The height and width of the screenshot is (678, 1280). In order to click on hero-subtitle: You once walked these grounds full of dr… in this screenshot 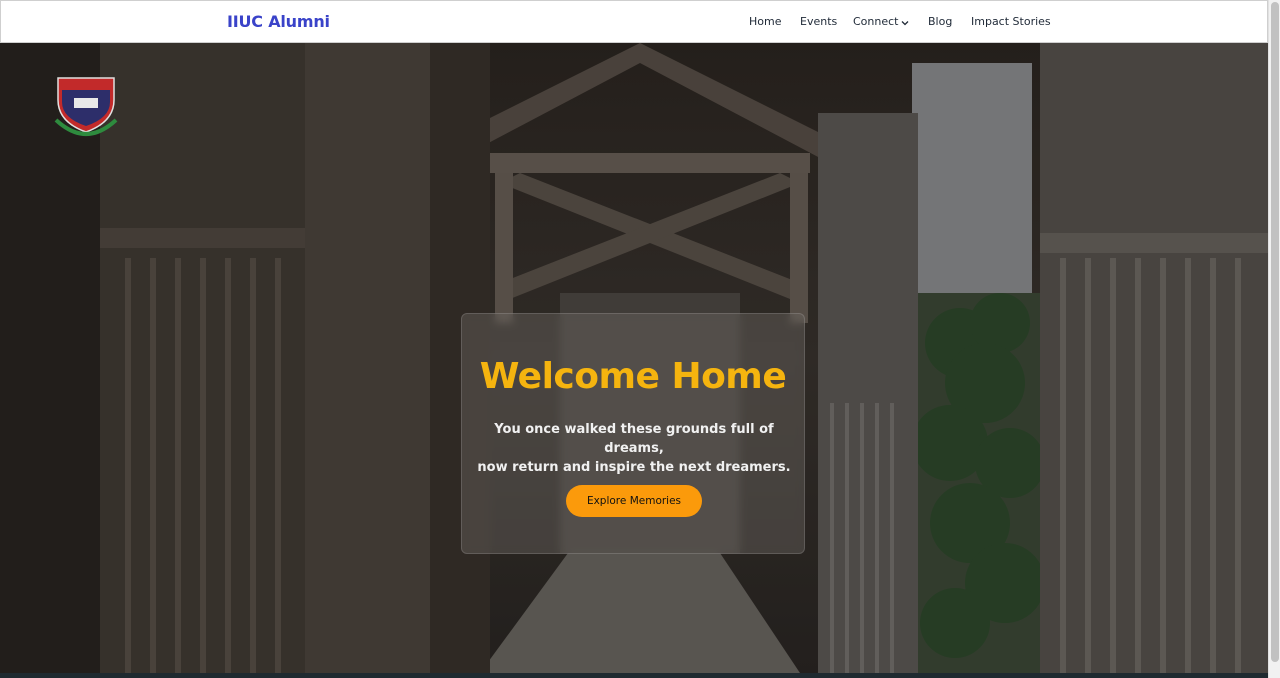, I will do `click(634, 448)`.